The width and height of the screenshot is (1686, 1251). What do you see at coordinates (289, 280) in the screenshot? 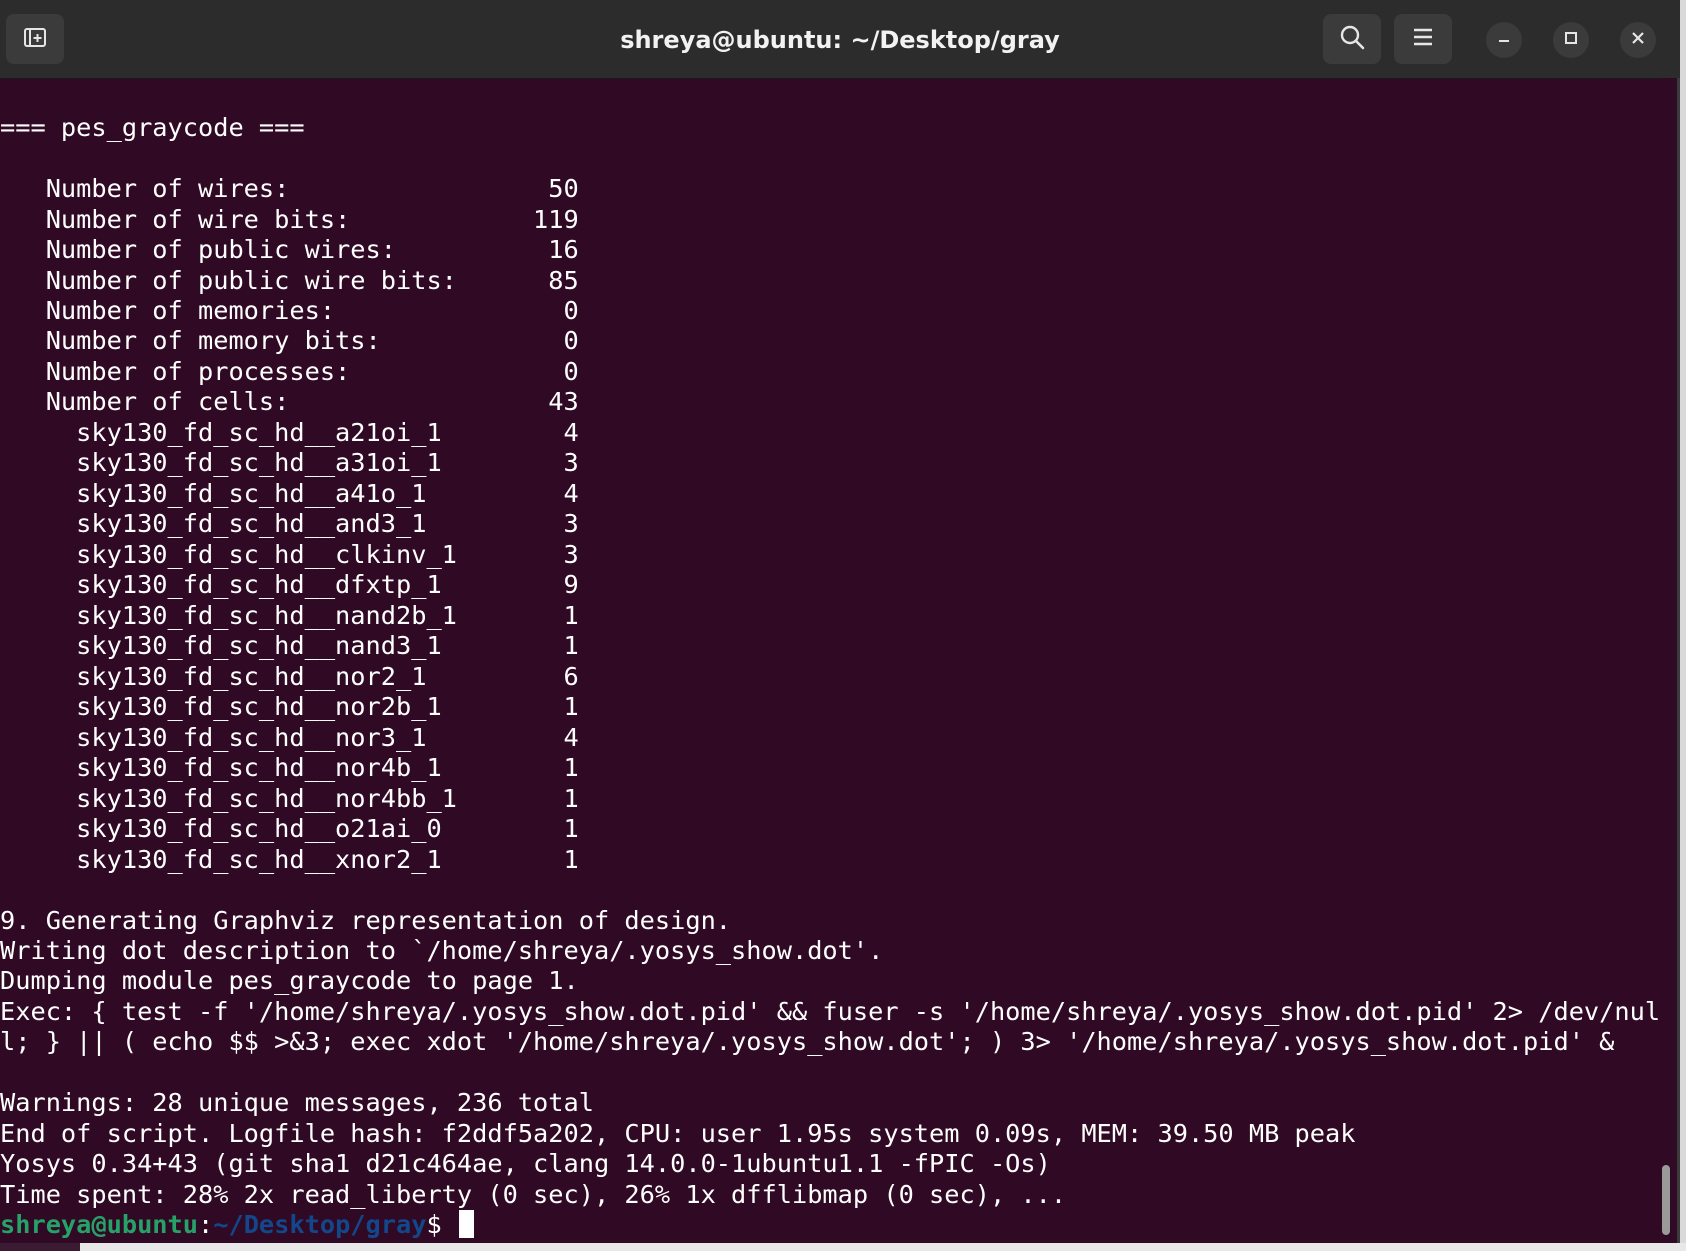
I see `output-line: Number of public wire bits: 85` at bounding box center [289, 280].